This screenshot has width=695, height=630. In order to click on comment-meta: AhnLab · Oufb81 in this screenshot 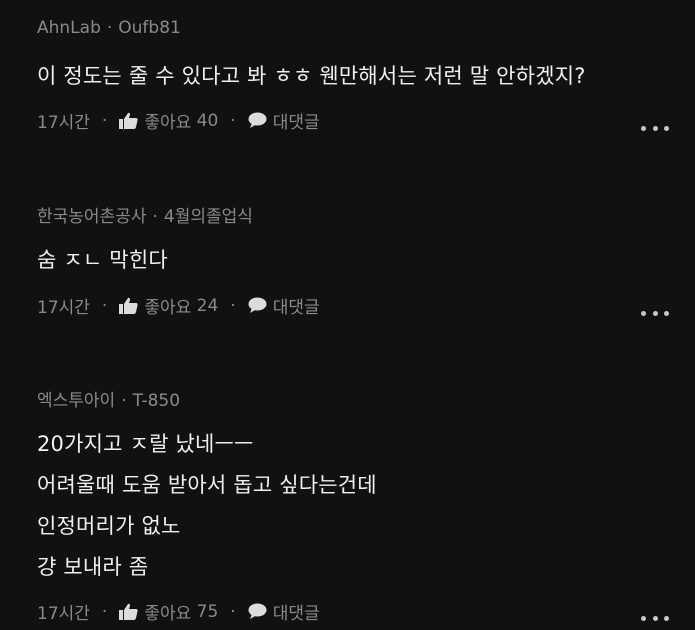, I will do `click(109, 28)`.